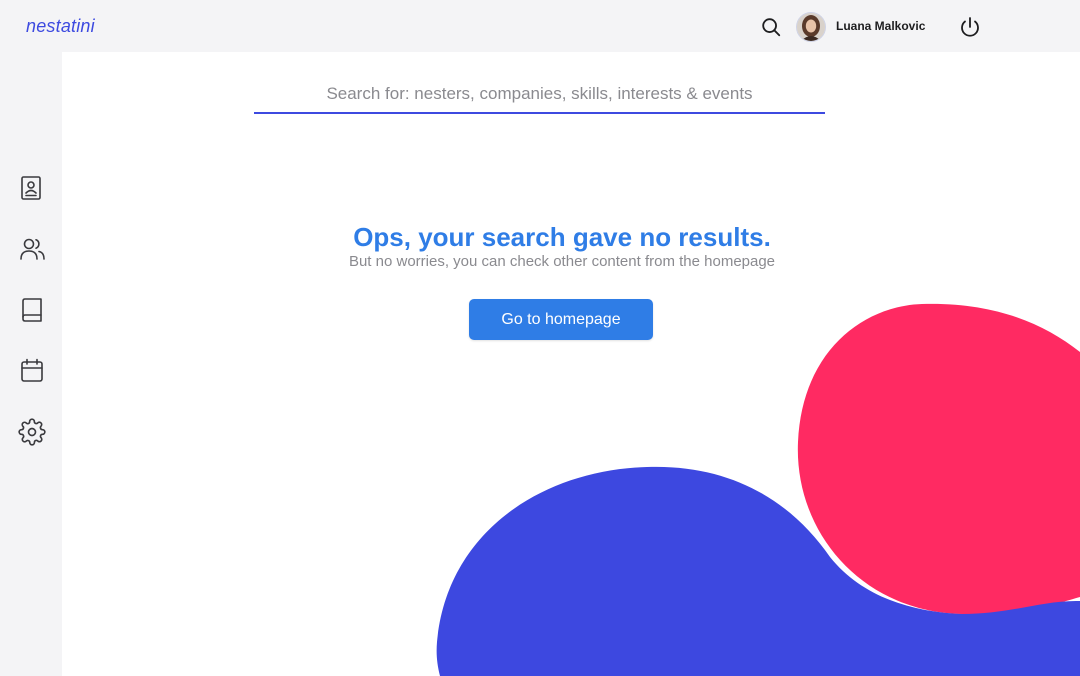  What do you see at coordinates (771, 27) in the screenshot?
I see `search-icon` at bounding box center [771, 27].